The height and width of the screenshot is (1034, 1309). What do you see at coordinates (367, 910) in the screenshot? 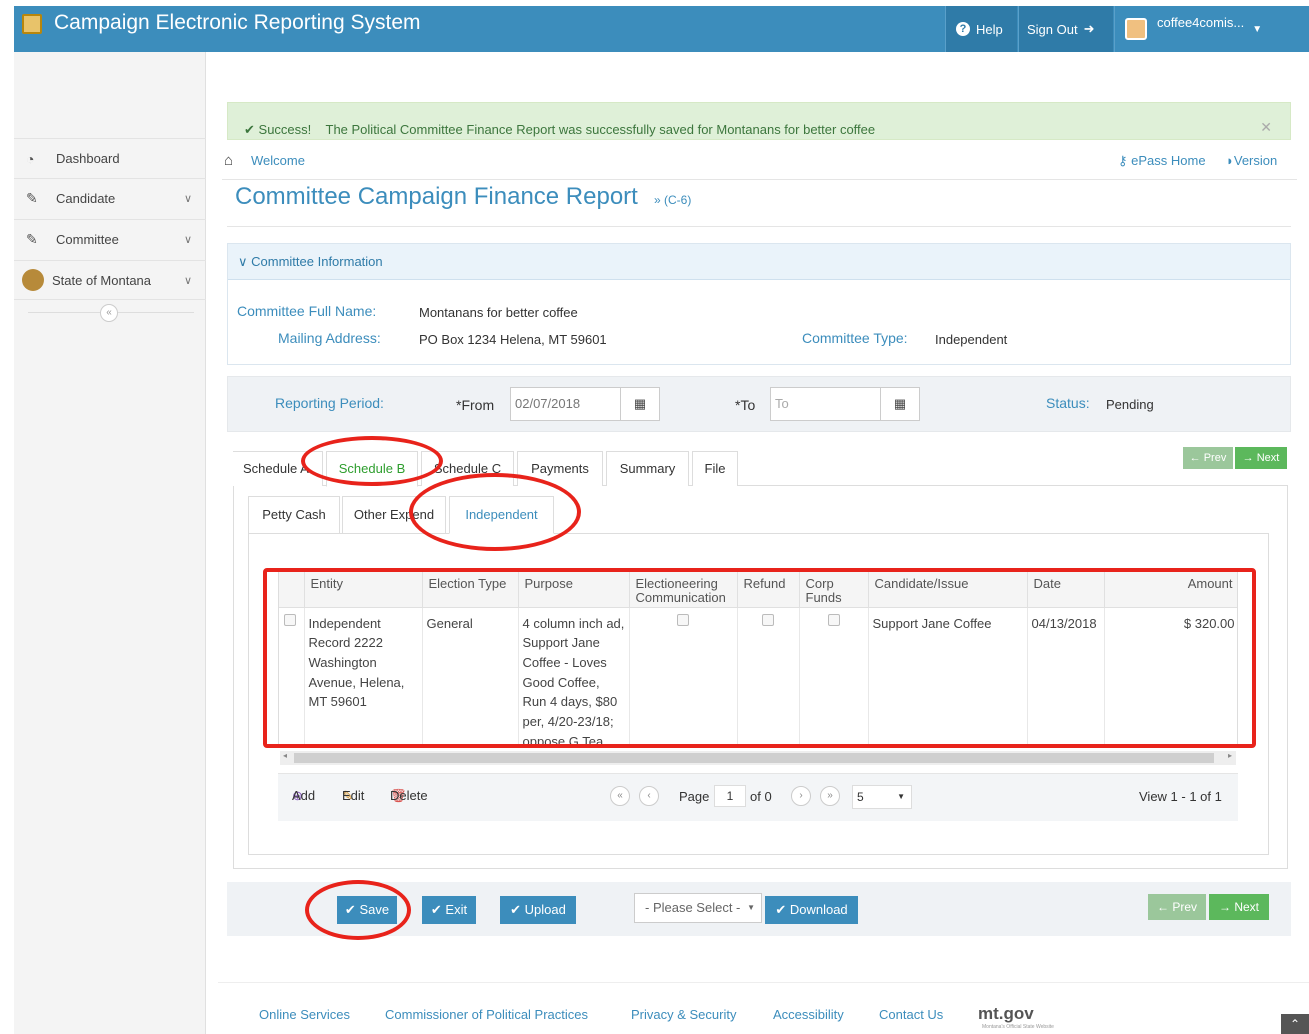
I see `save-button: ✔ Save` at bounding box center [367, 910].